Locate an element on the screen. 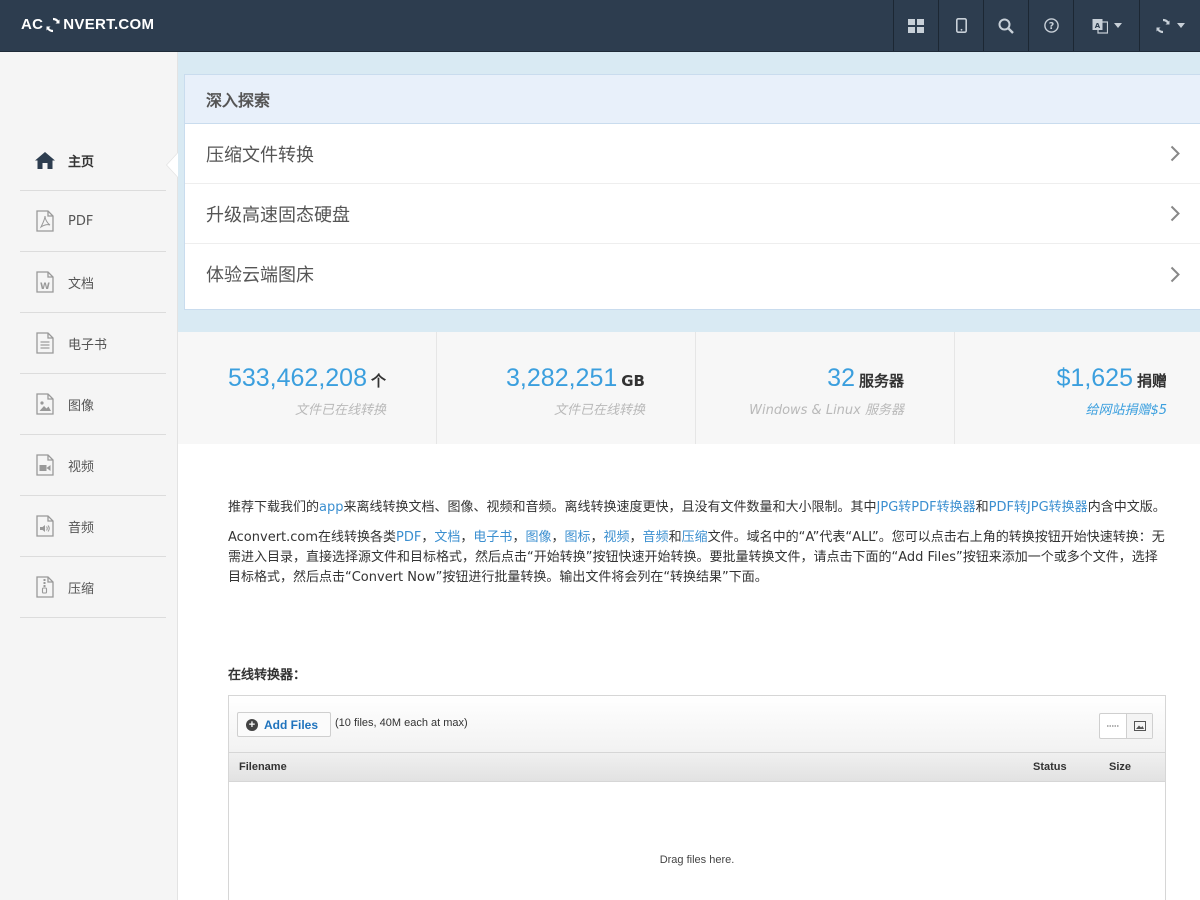 This screenshot has height=900, width=1200. sidebar-item-audio: 音频 is located at coordinates (93, 526).